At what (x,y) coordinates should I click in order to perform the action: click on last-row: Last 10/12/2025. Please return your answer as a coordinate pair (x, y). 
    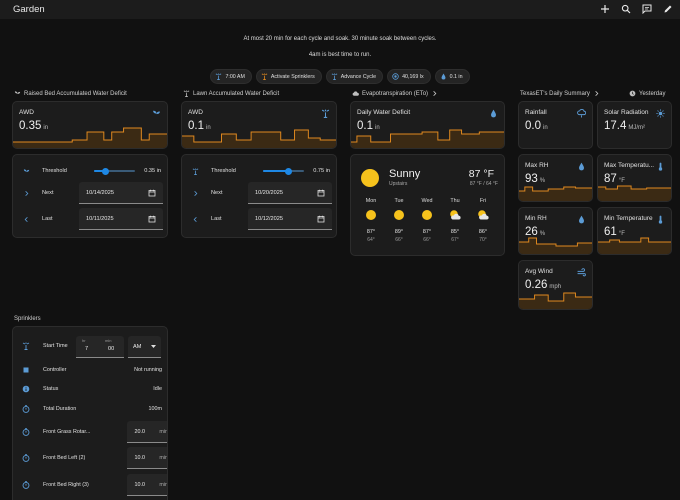
    Looking at the image, I should click on (259, 219).